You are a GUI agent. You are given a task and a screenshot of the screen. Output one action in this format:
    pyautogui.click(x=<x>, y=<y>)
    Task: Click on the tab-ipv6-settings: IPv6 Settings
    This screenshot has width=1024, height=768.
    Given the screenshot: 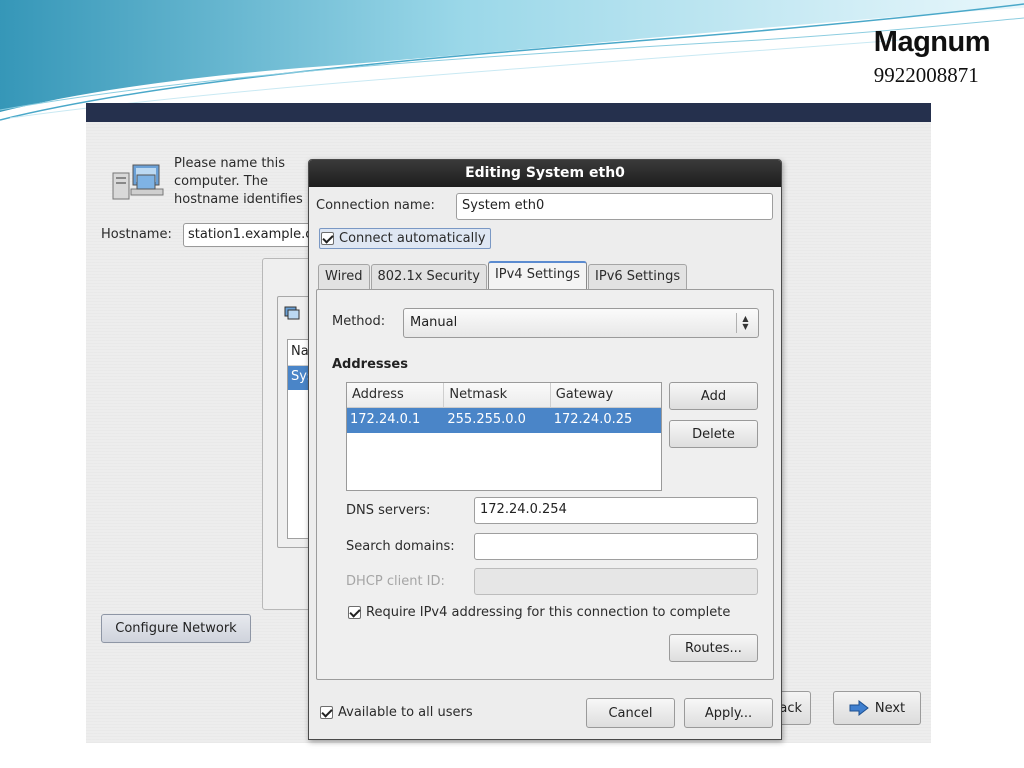 What is the action you would take?
    pyautogui.click(x=638, y=277)
    